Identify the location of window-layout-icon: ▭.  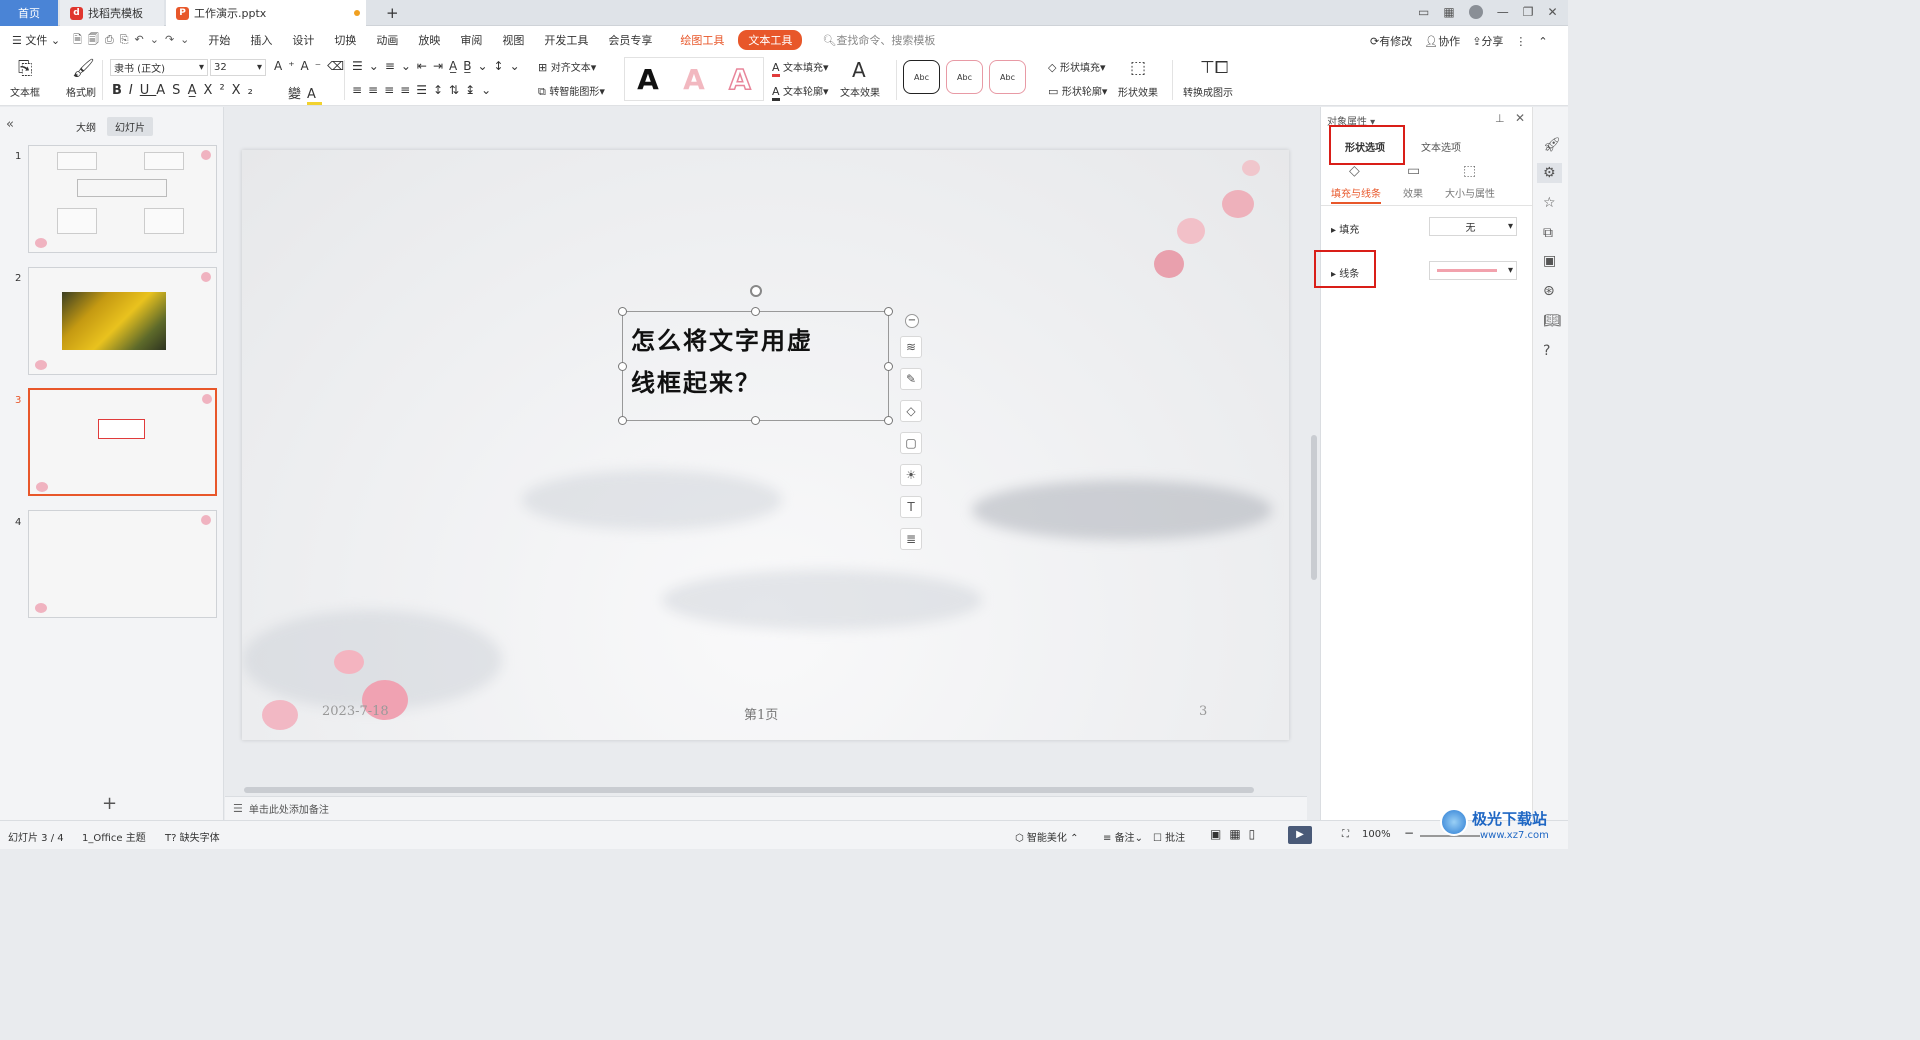
(1423, 12).